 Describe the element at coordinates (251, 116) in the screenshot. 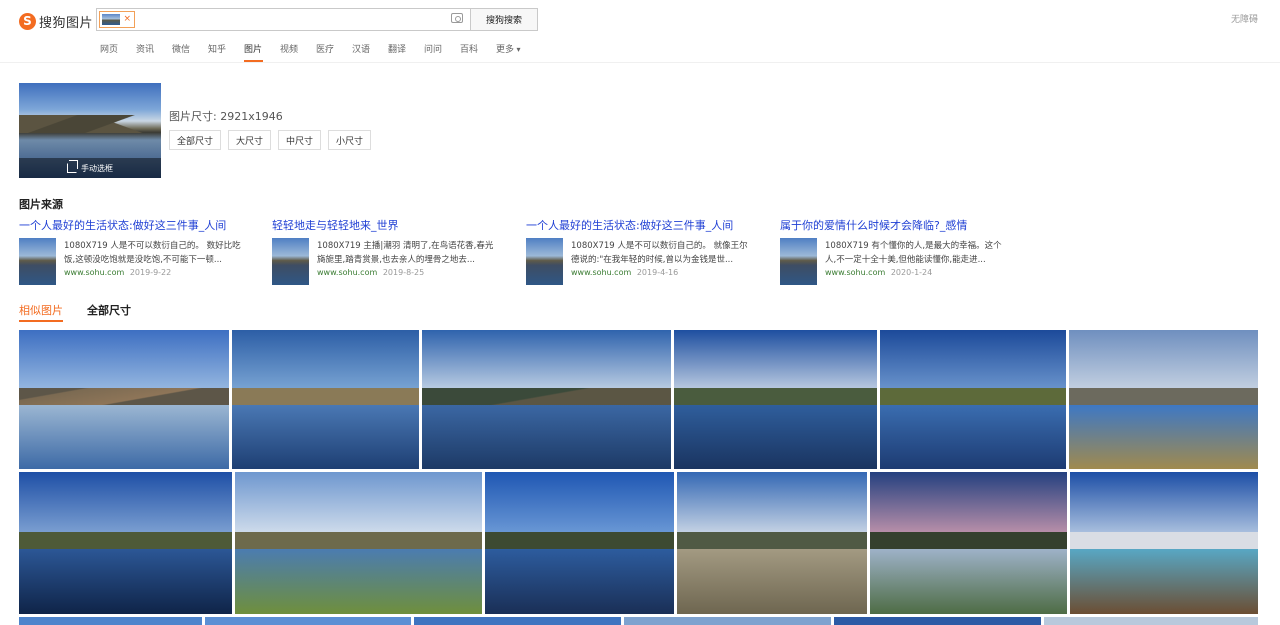

I see `image-size-value: 2921x1946` at that location.